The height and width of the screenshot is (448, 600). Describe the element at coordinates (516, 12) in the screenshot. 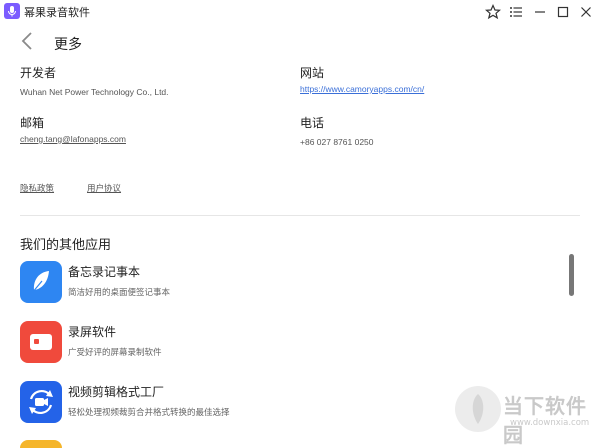

I see `menu-icon` at that location.